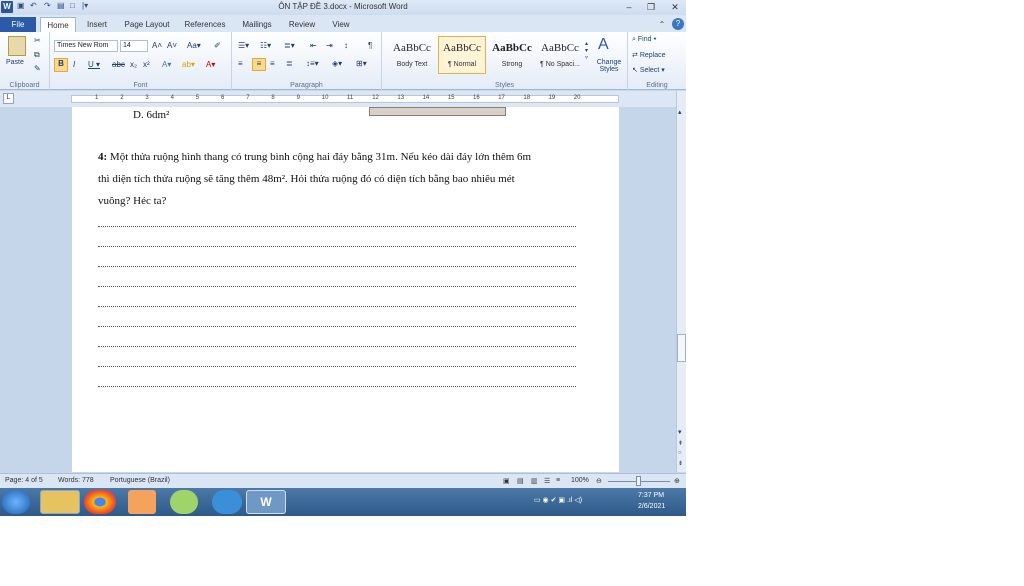  Describe the element at coordinates (18, 24) in the screenshot. I see `tab-file: File` at that location.